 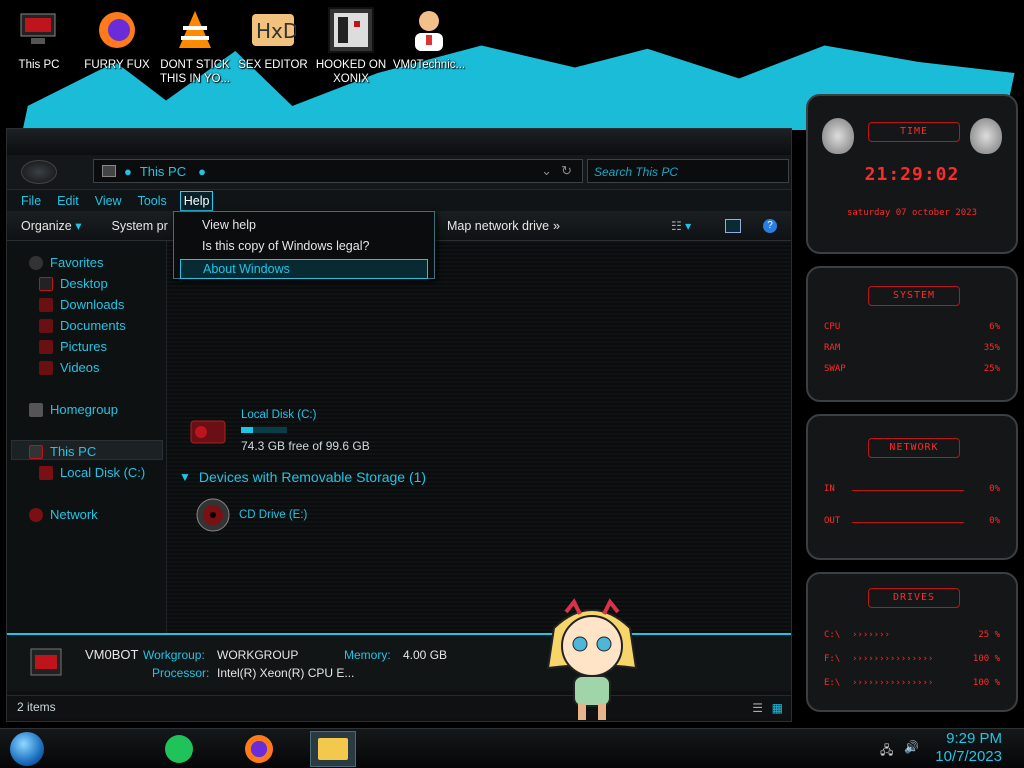 What do you see at coordinates (974, 738) in the screenshot?
I see `taskbar-time: 9:29 PM` at bounding box center [974, 738].